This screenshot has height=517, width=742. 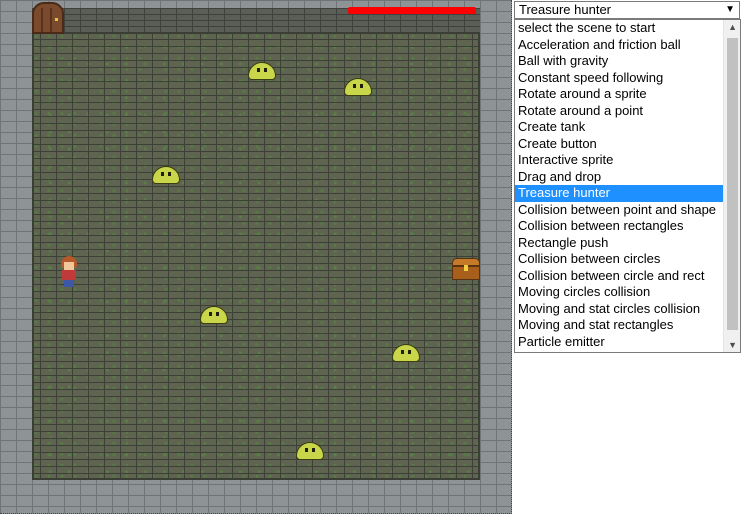 I want to click on scene-option: Moving and stat rectangles, so click(x=627, y=325).